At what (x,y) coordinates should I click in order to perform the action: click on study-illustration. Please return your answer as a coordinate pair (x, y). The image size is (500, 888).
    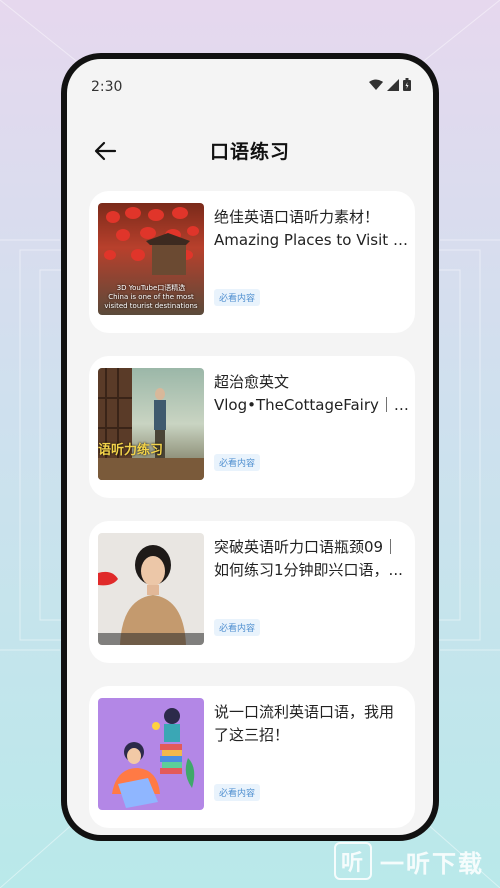
    Looking at the image, I should click on (153, 758).